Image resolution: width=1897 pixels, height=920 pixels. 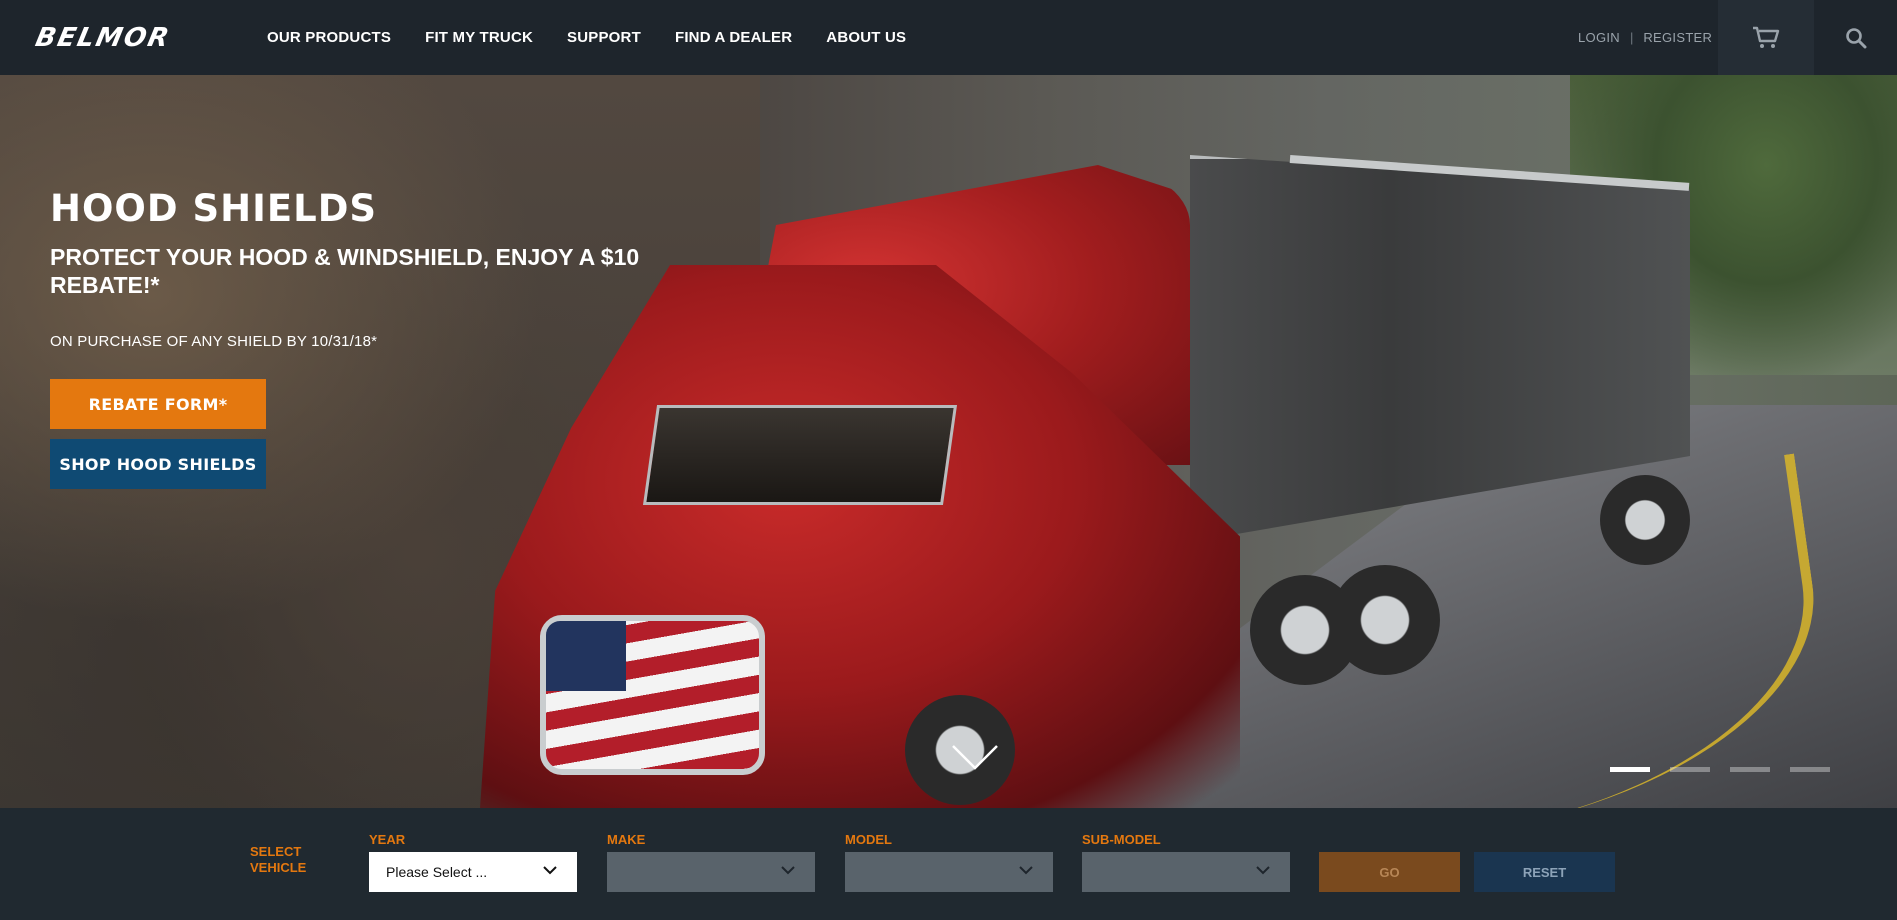 I want to click on sub-model-label: SUB-MODEL, so click(x=1121, y=839).